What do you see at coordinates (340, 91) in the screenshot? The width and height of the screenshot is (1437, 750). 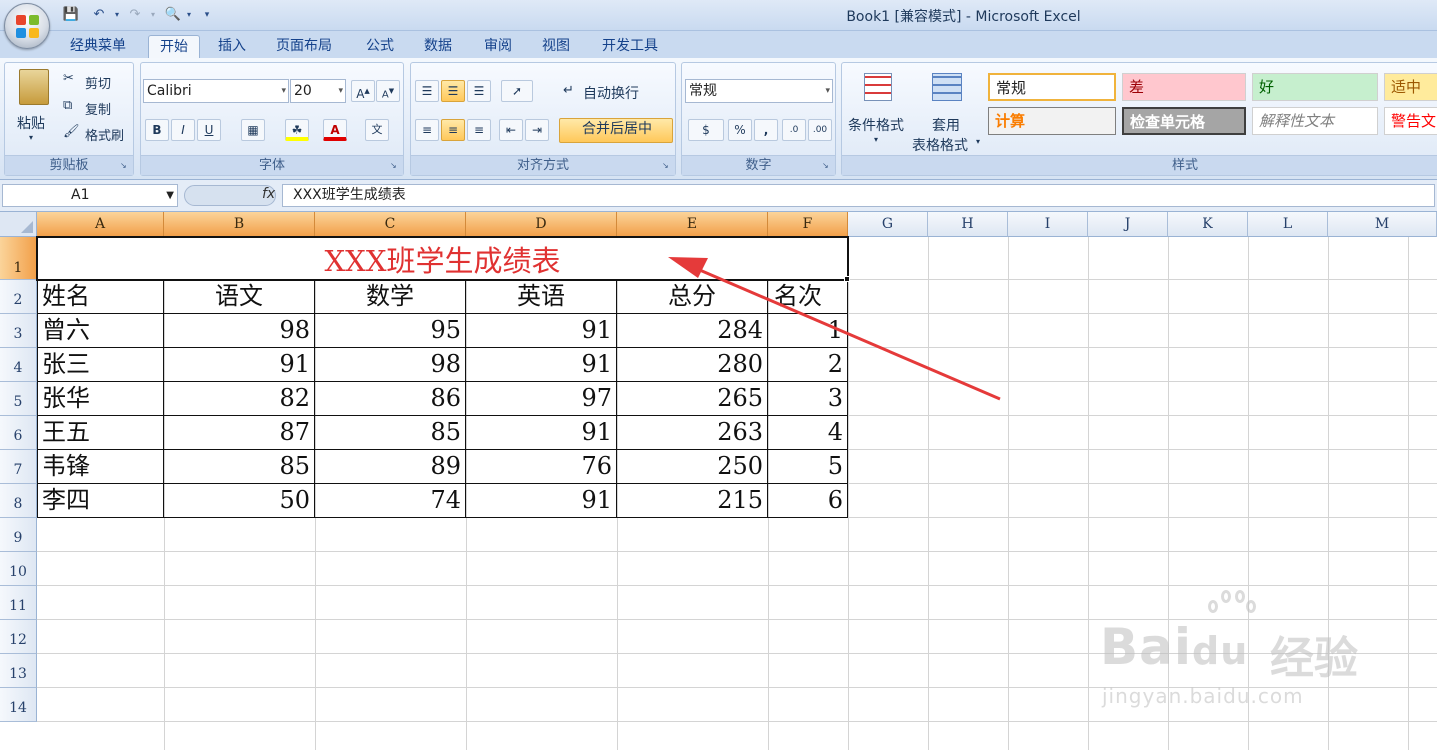 I see `font-size-dropdown-icon: ▾` at bounding box center [340, 91].